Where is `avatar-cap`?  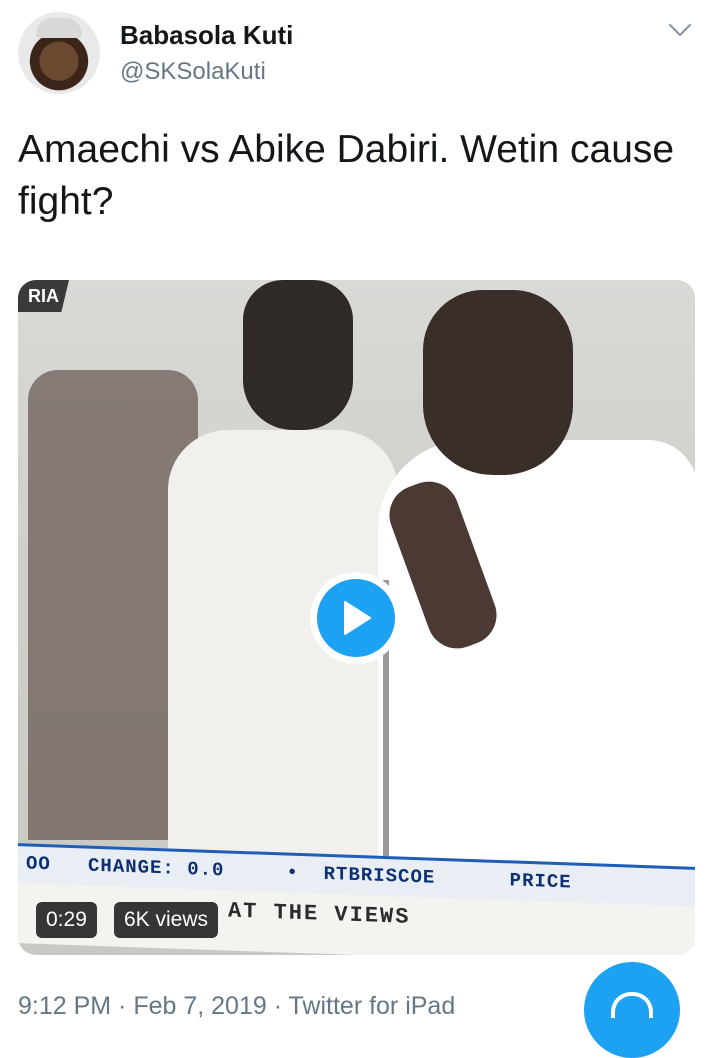
avatar-cap is located at coordinates (59, 28).